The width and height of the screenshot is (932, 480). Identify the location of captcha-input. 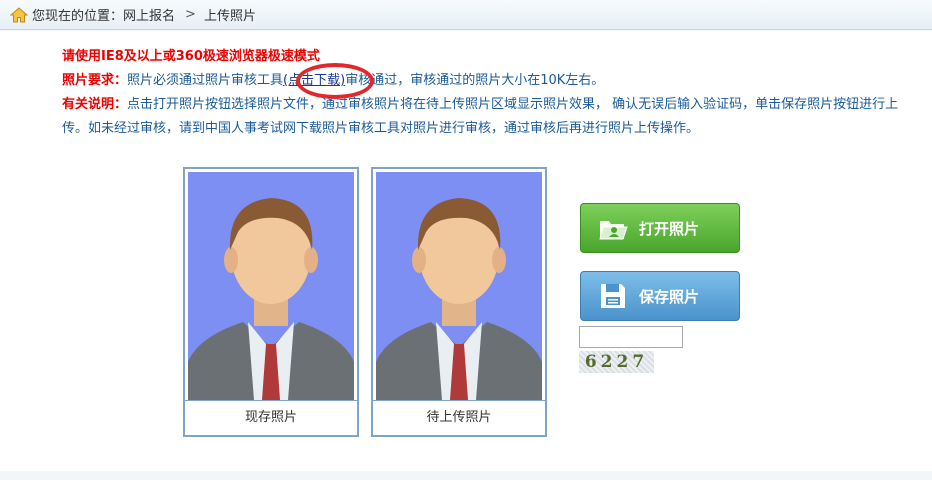
(631, 337).